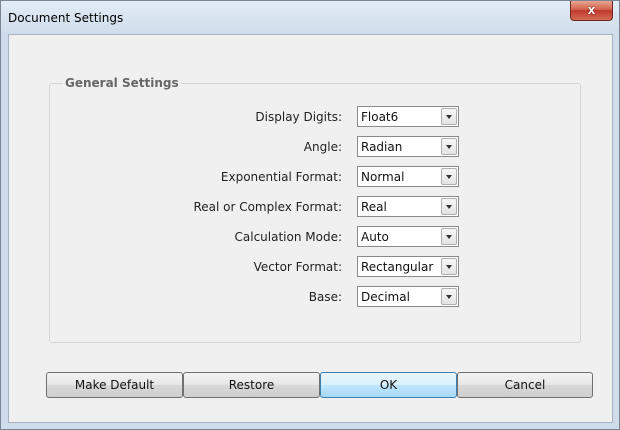  Describe the element at coordinates (374, 207) in the screenshot. I see `real-or-complex-format-value: Real` at that location.